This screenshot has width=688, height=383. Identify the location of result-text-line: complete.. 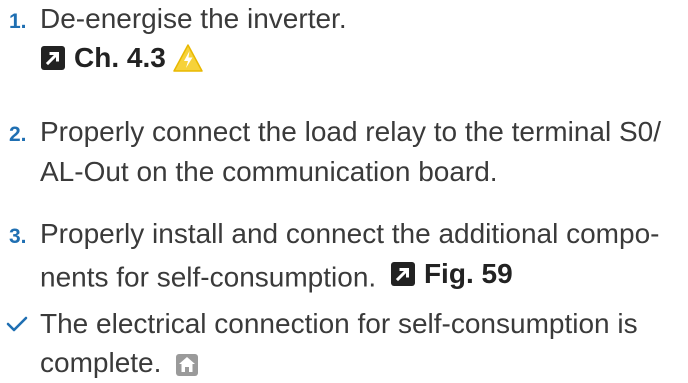
(119, 362).